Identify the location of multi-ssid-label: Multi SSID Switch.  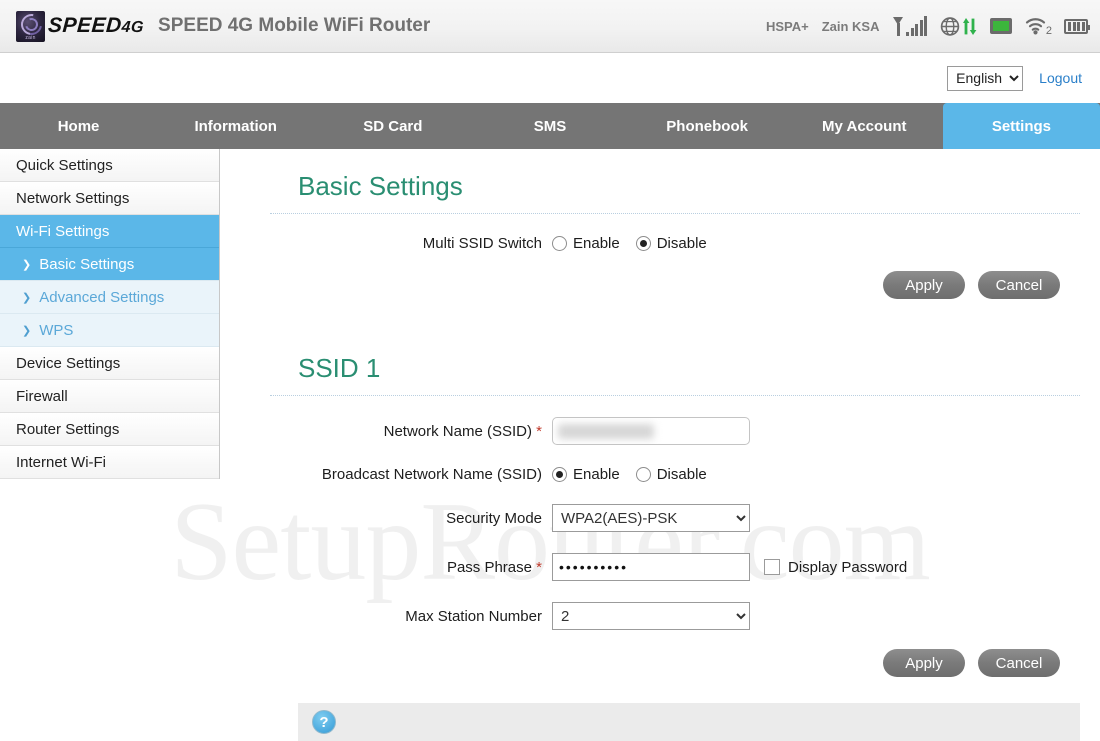
(482, 243).